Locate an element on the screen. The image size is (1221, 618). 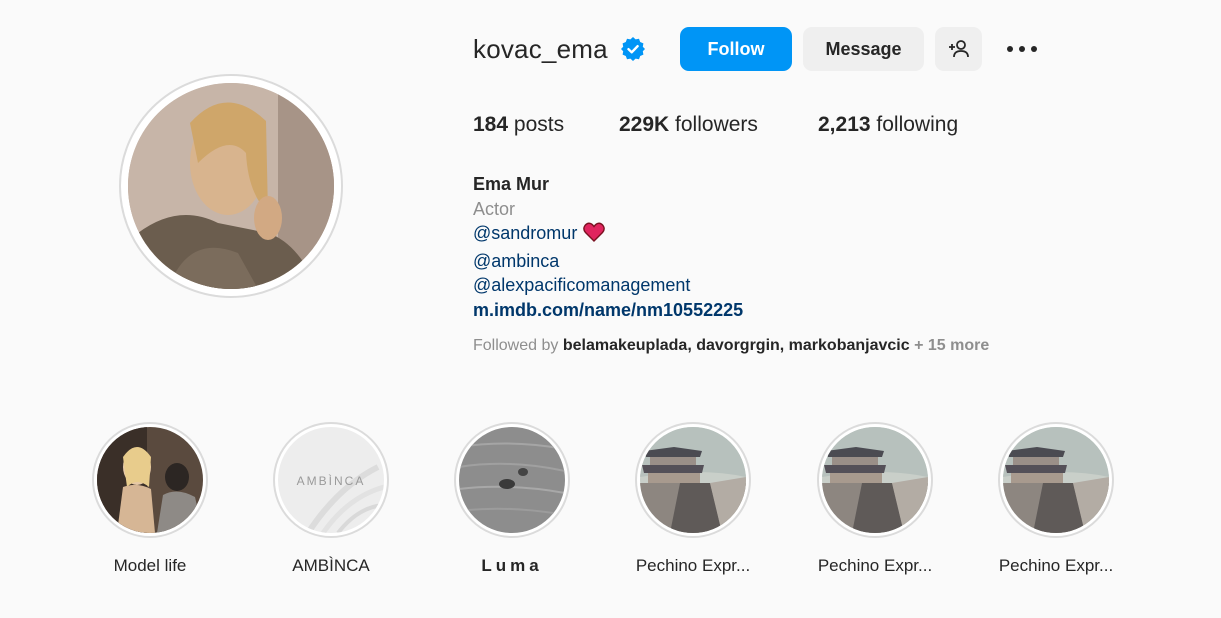
profile-avatar is located at coordinates (231, 186).